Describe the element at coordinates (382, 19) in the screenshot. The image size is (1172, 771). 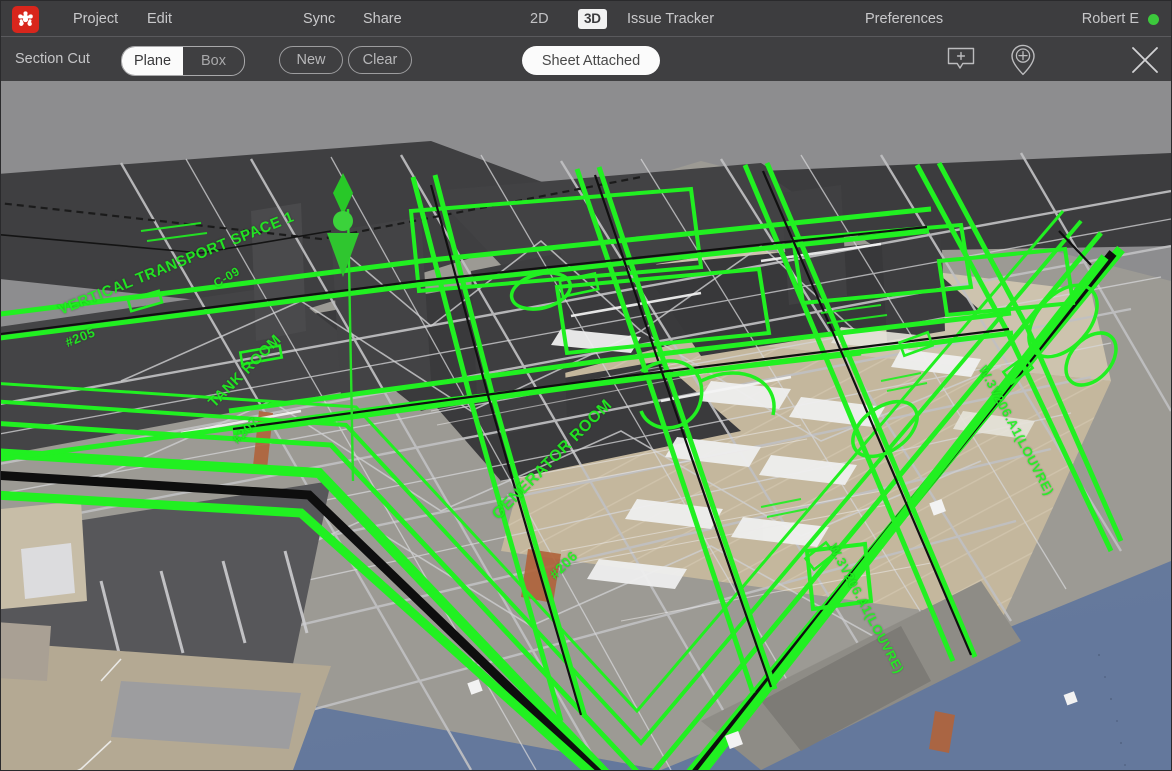
I see `menu-item-share: Share` at that location.